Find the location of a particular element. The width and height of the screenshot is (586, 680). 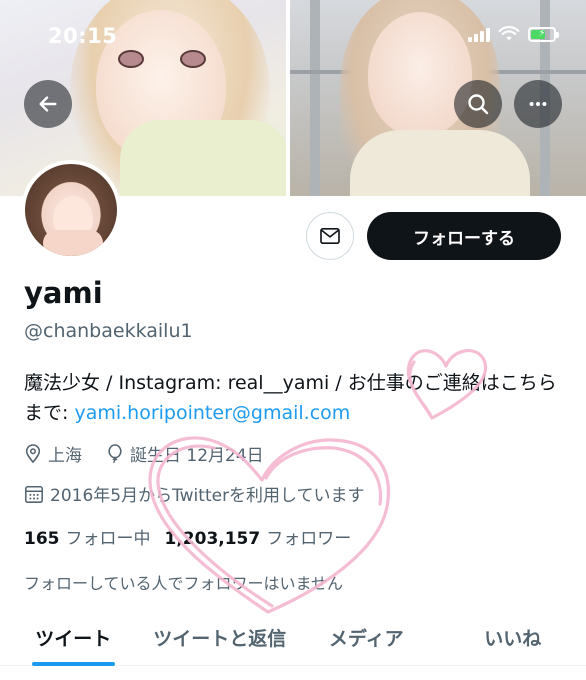

envelope-icon is located at coordinates (330, 236).